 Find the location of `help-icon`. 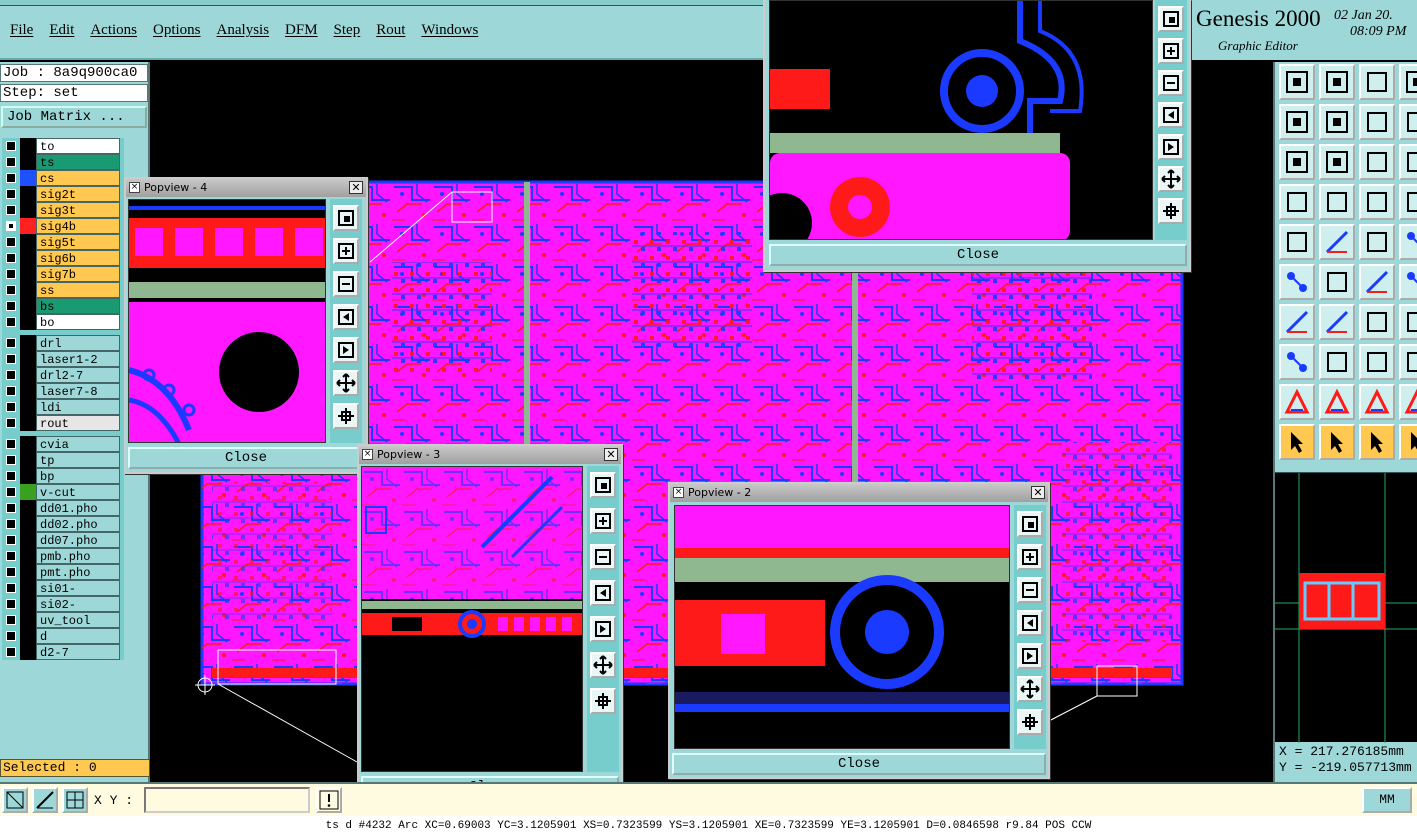

help-icon is located at coordinates (1408, 162).